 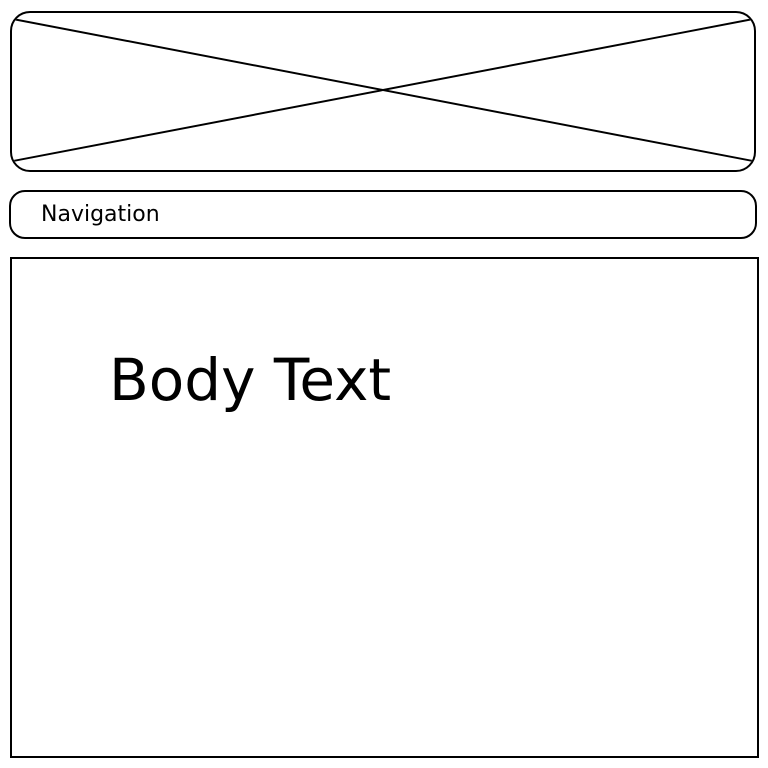 I want to click on body-text: Body Text, so click(x=250, y=380).